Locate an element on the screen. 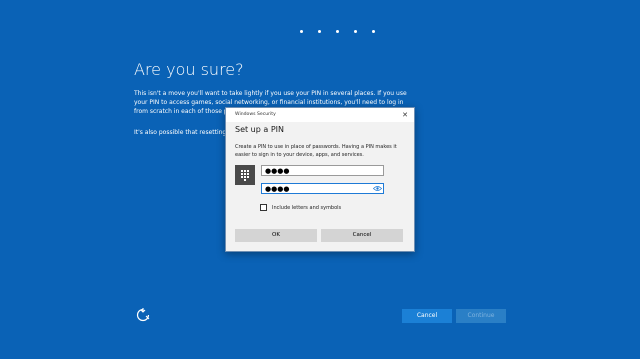 The image size is (640, 359). continue-button: Continue is located at coordinates (481, 316).